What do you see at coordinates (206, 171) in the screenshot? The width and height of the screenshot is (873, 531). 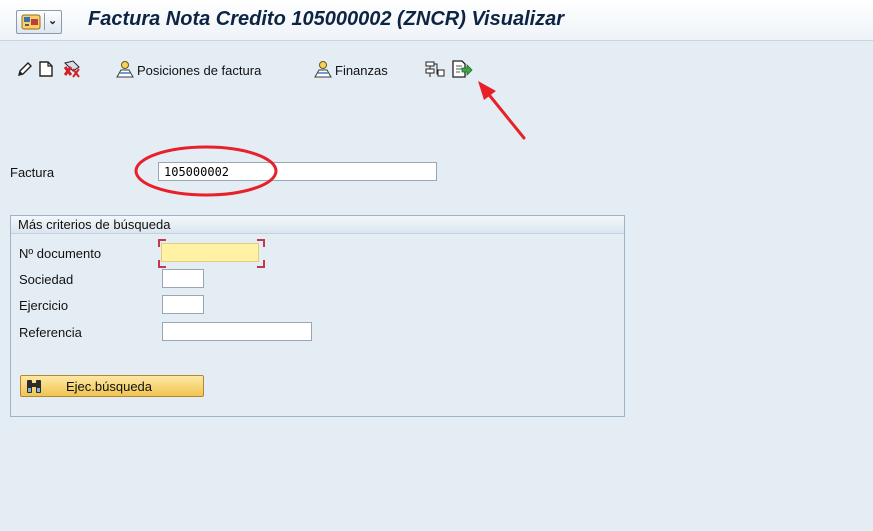 I see `annotation-circle` at bounding box center [206, 171].